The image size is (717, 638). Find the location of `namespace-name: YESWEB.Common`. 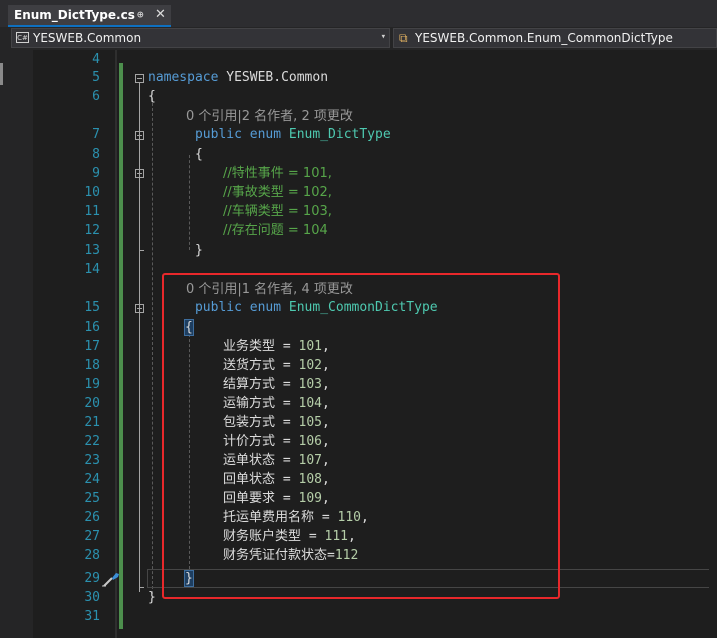

namespace-name: YESWEB.Common is located at coordinates (277, 77).